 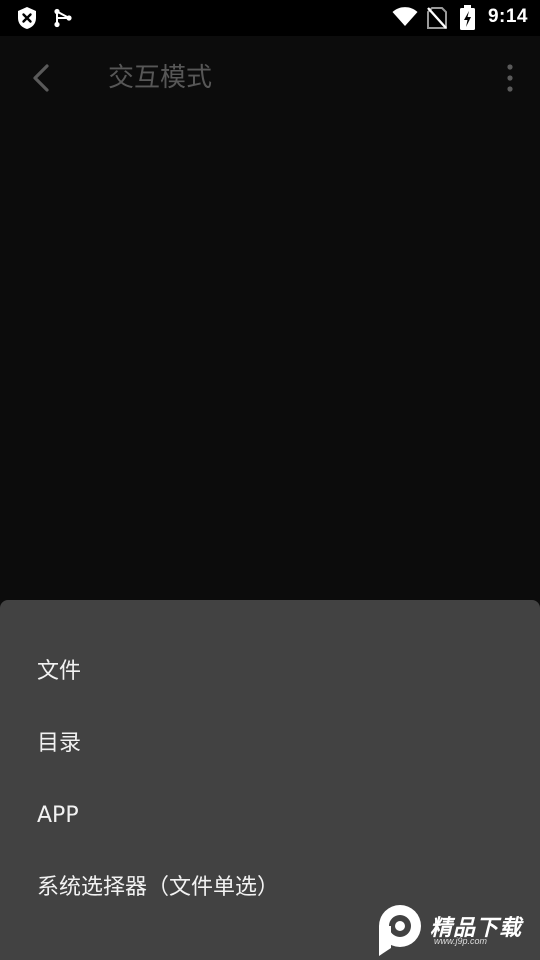 I want to click on chevron-left-icon, so click(x=41, y=78).